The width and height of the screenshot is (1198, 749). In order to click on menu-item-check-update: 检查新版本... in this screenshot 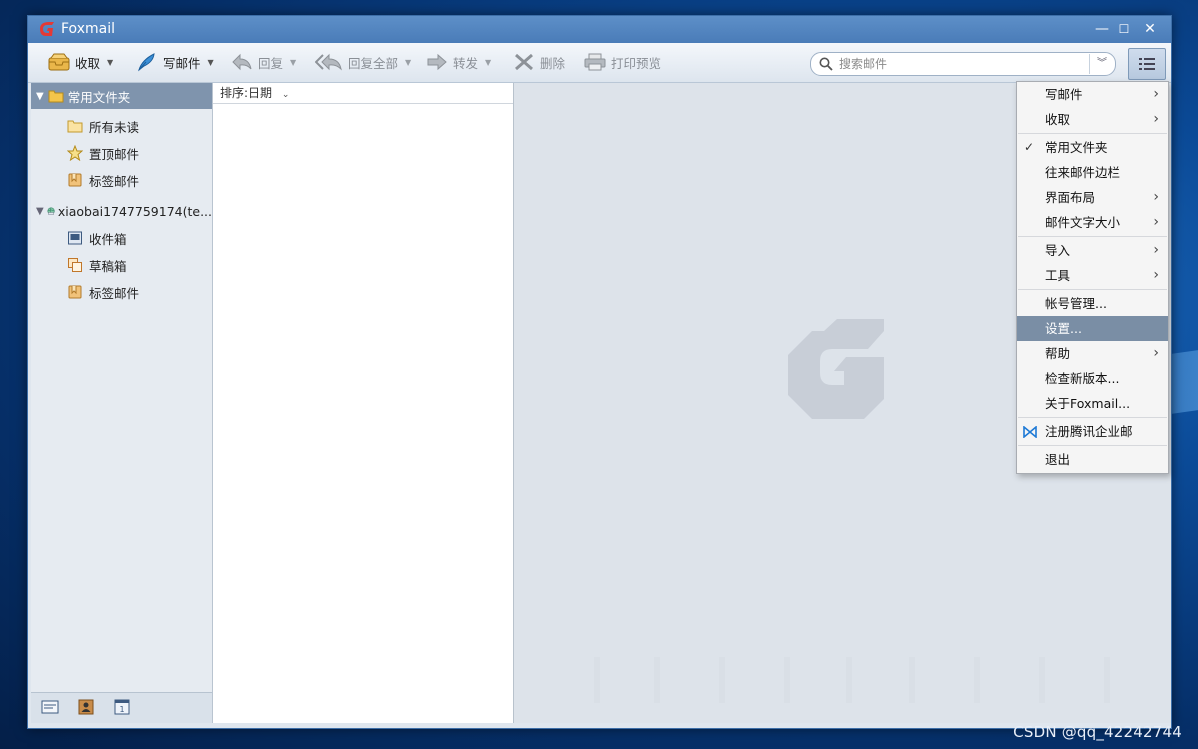, I will do `click(1092, 378)`.